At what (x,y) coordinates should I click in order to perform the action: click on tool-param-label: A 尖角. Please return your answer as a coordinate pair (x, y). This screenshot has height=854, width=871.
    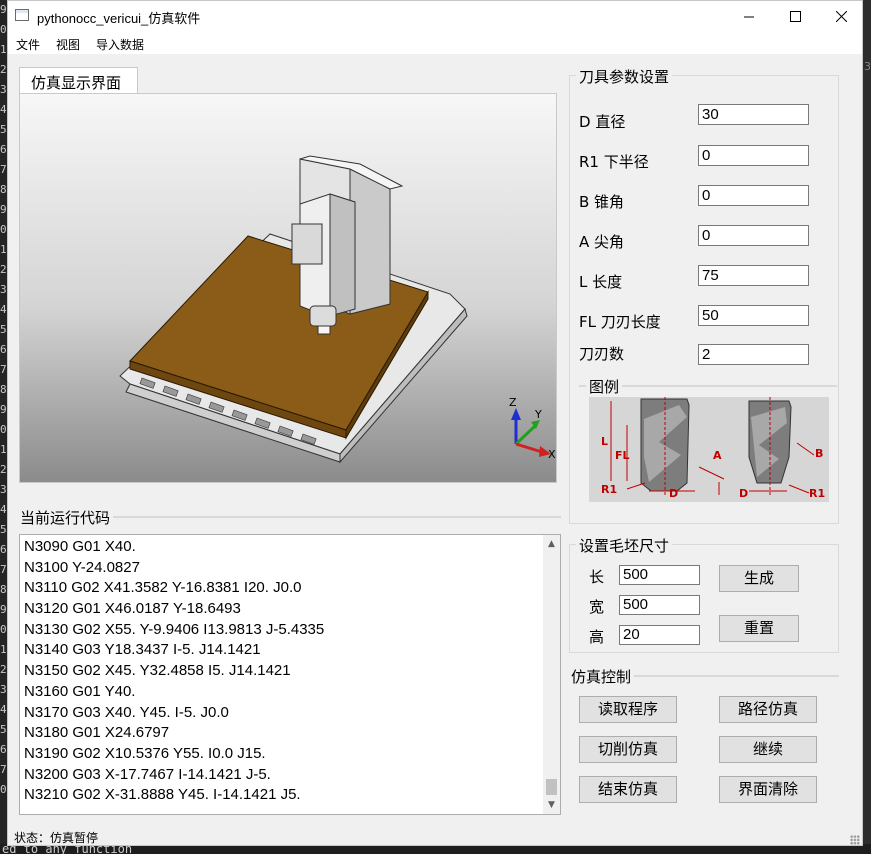
    Looking at the image, I should click on (602, 242).